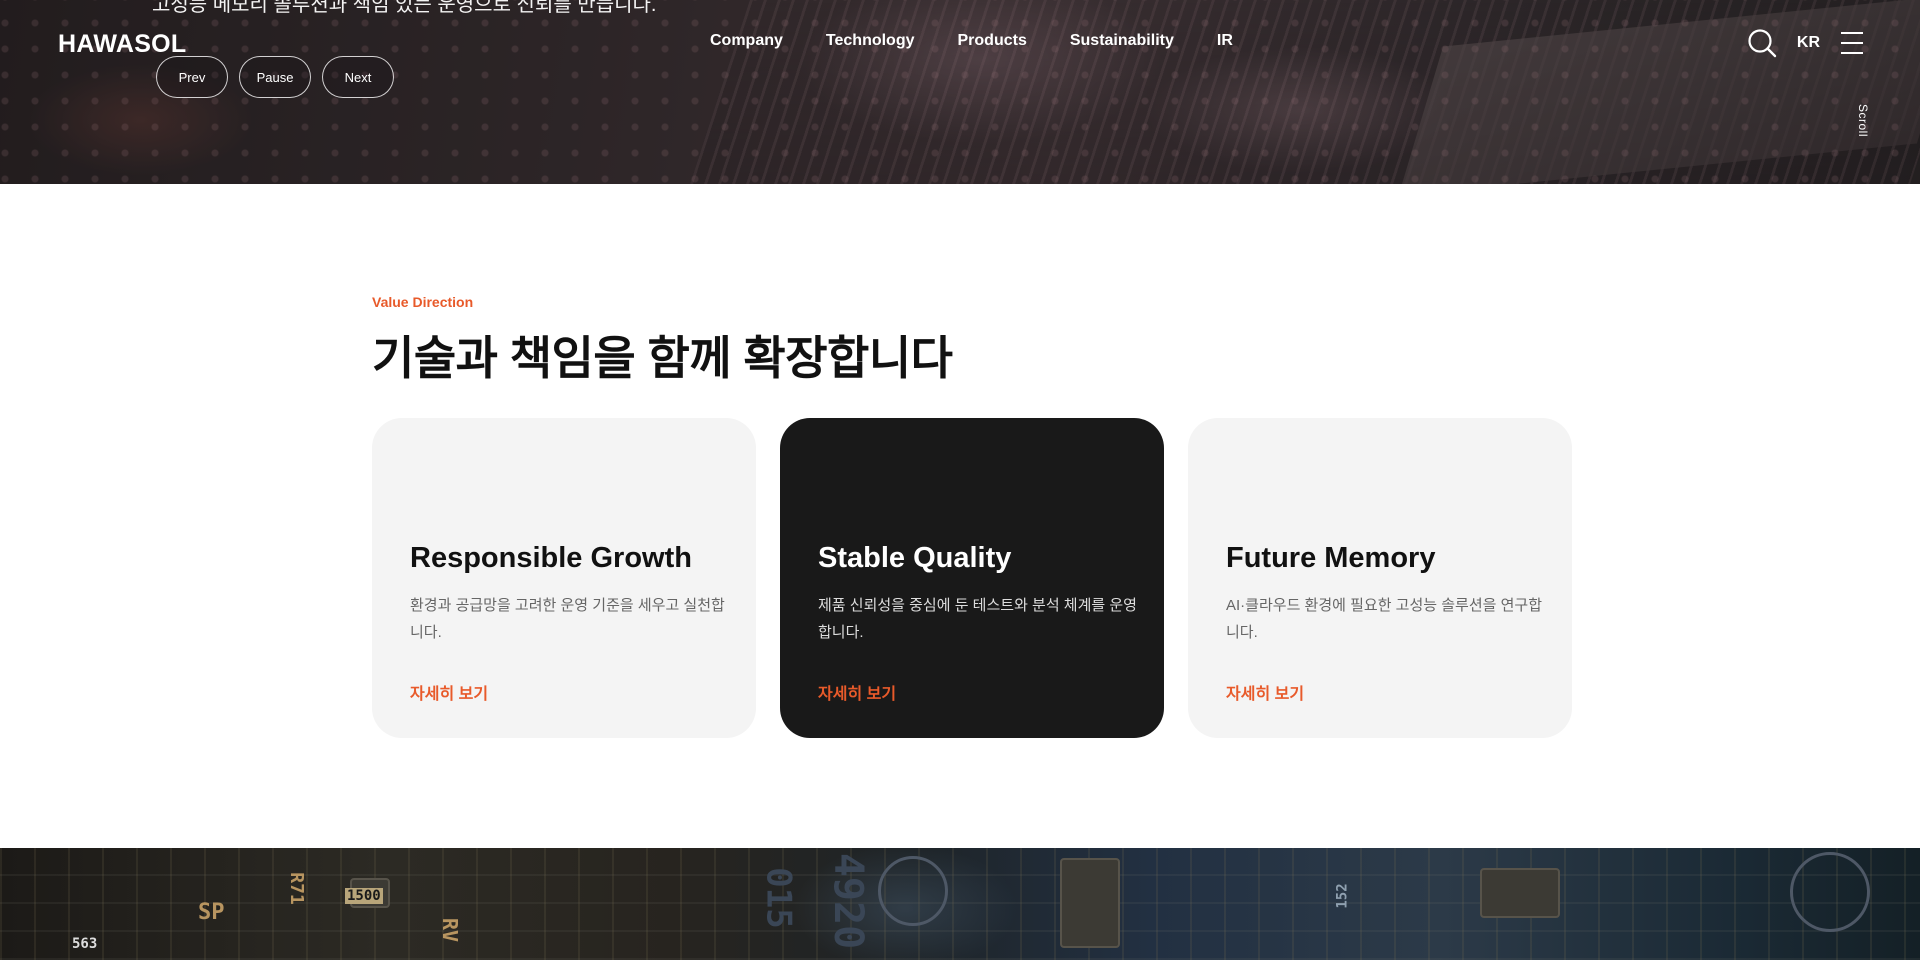 This screenshot has width=1920, height=960. What do you see at coordinates (1852, 43) in the screenshot?
I see `hamburger-menu-icon` at bounding box center [1852, 43].